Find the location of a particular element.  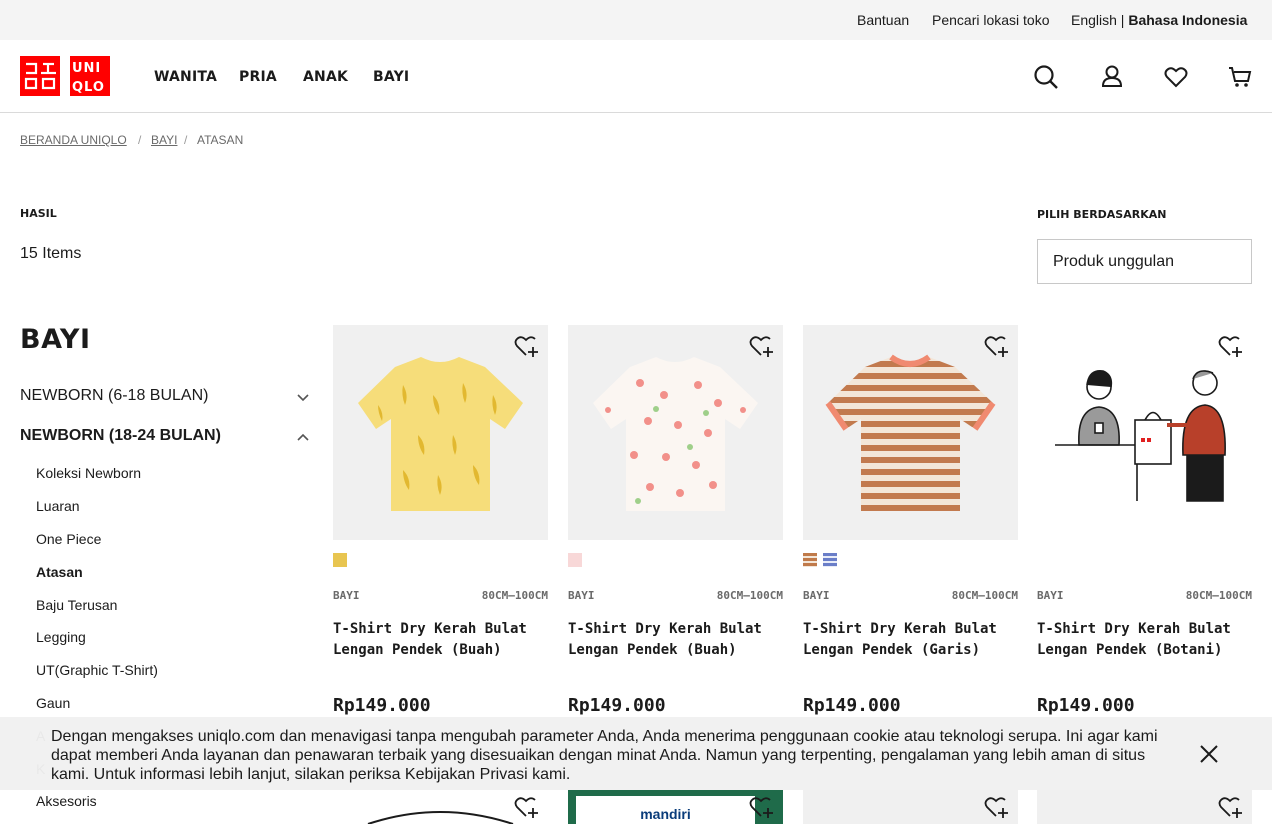

sidebar-item-gaun: Gaun is located at coordinates (53, 703).